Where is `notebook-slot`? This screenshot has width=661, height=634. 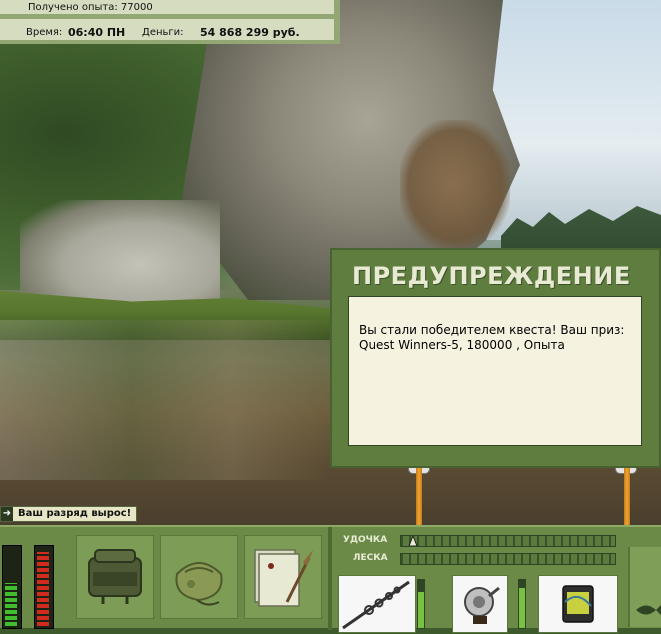 notebook-slot is located at coordinates (283, 577).